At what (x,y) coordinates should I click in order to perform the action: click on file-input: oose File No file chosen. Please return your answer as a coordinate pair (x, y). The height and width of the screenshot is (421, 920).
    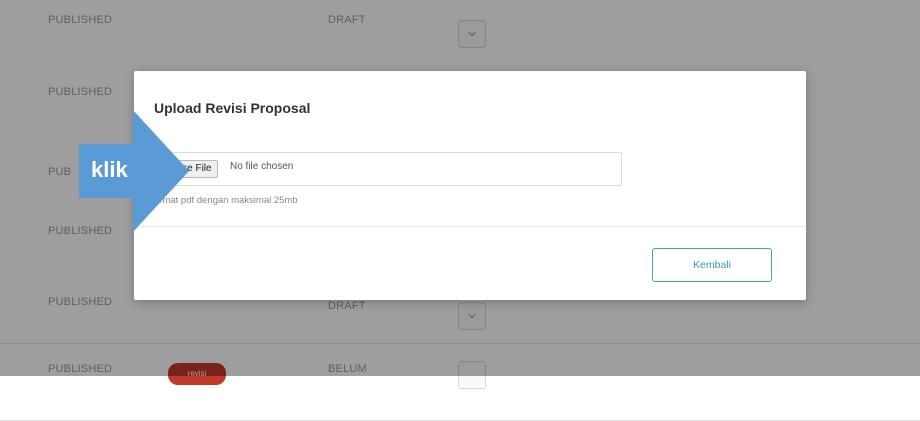
    Looking at the image, I should click on (388, 169).